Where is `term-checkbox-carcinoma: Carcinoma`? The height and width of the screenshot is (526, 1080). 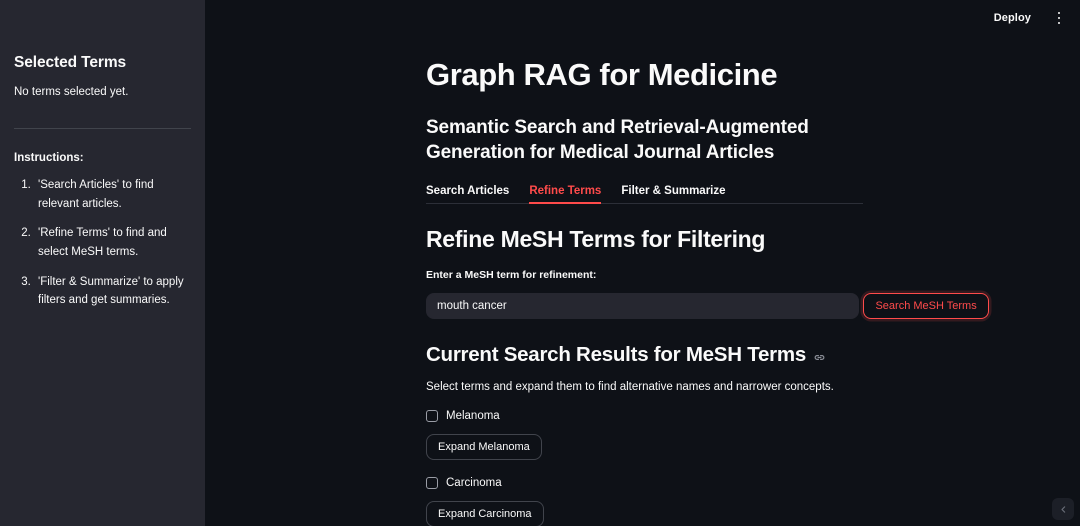 term-checkbox-carcinoma: Carcinoma is located at coordinates (464, 483).